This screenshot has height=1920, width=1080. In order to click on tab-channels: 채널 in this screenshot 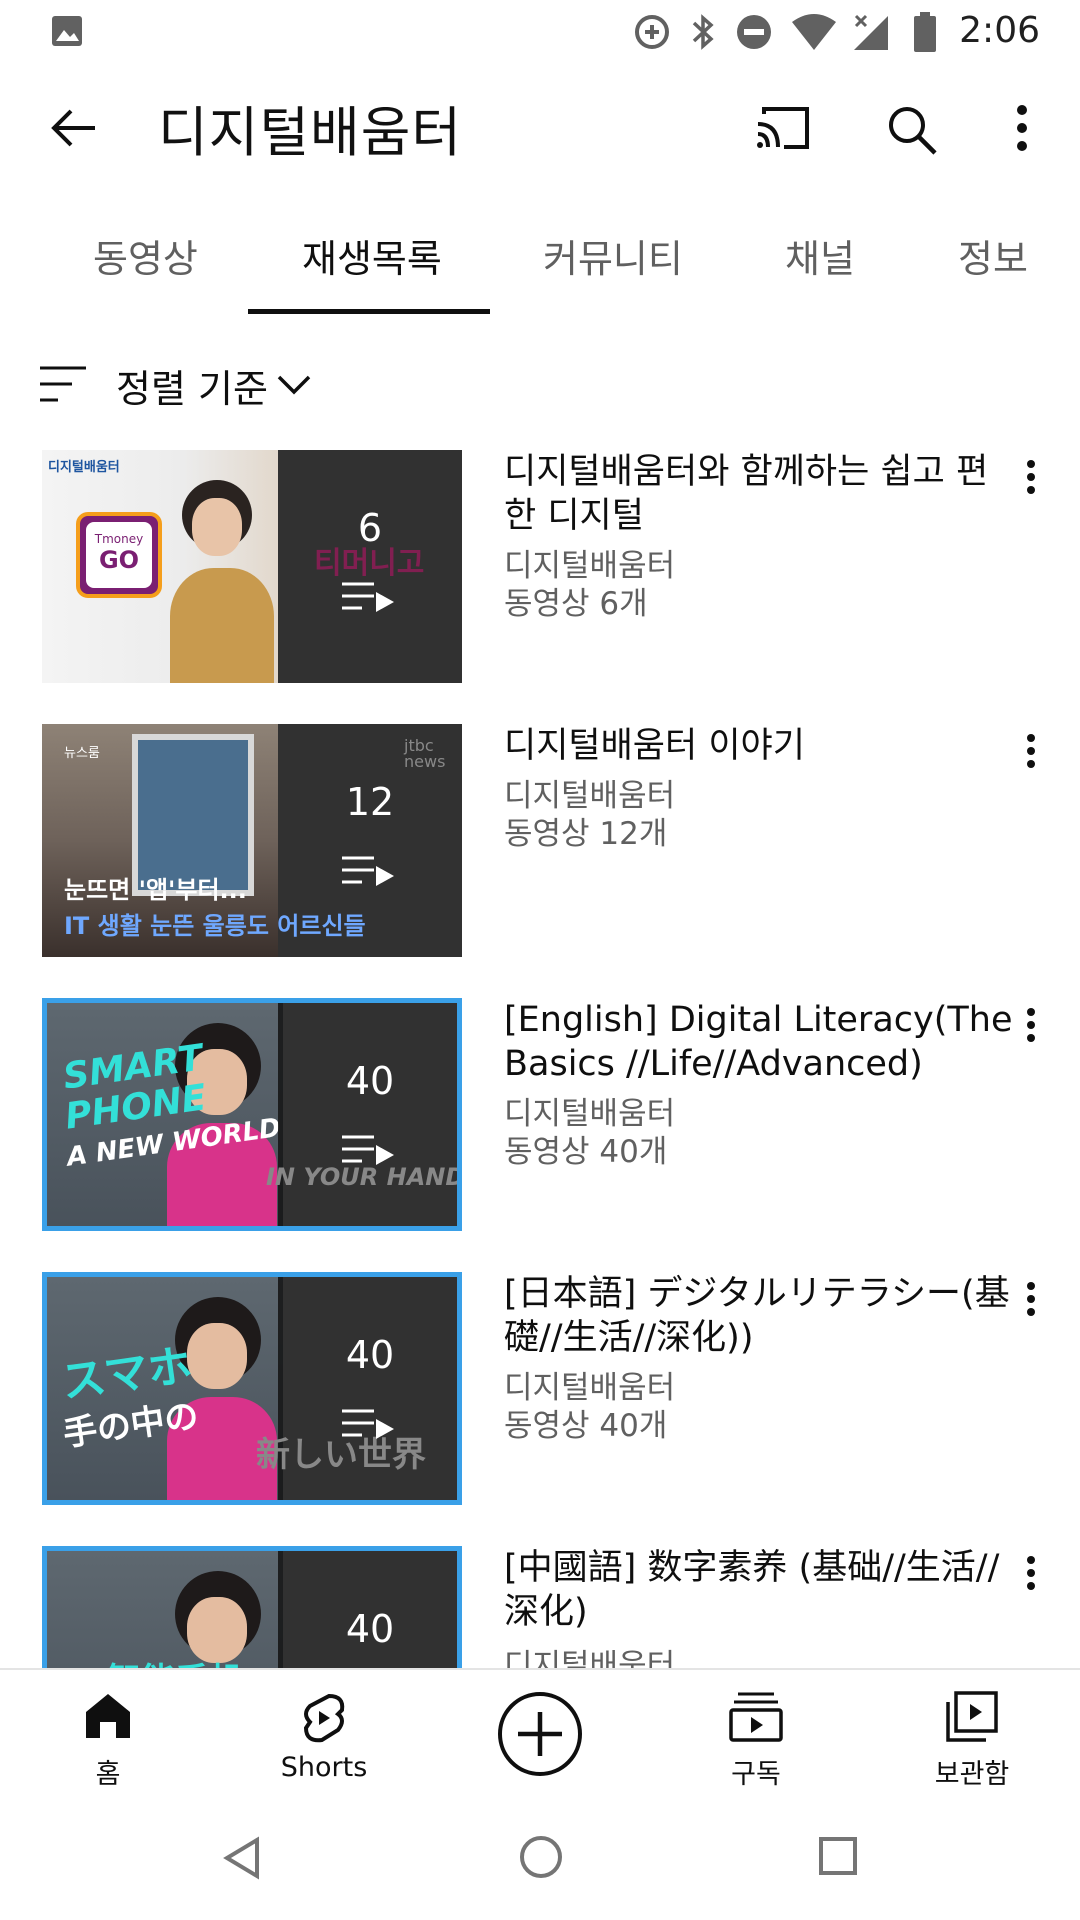, I will do `click(820, 255)`.